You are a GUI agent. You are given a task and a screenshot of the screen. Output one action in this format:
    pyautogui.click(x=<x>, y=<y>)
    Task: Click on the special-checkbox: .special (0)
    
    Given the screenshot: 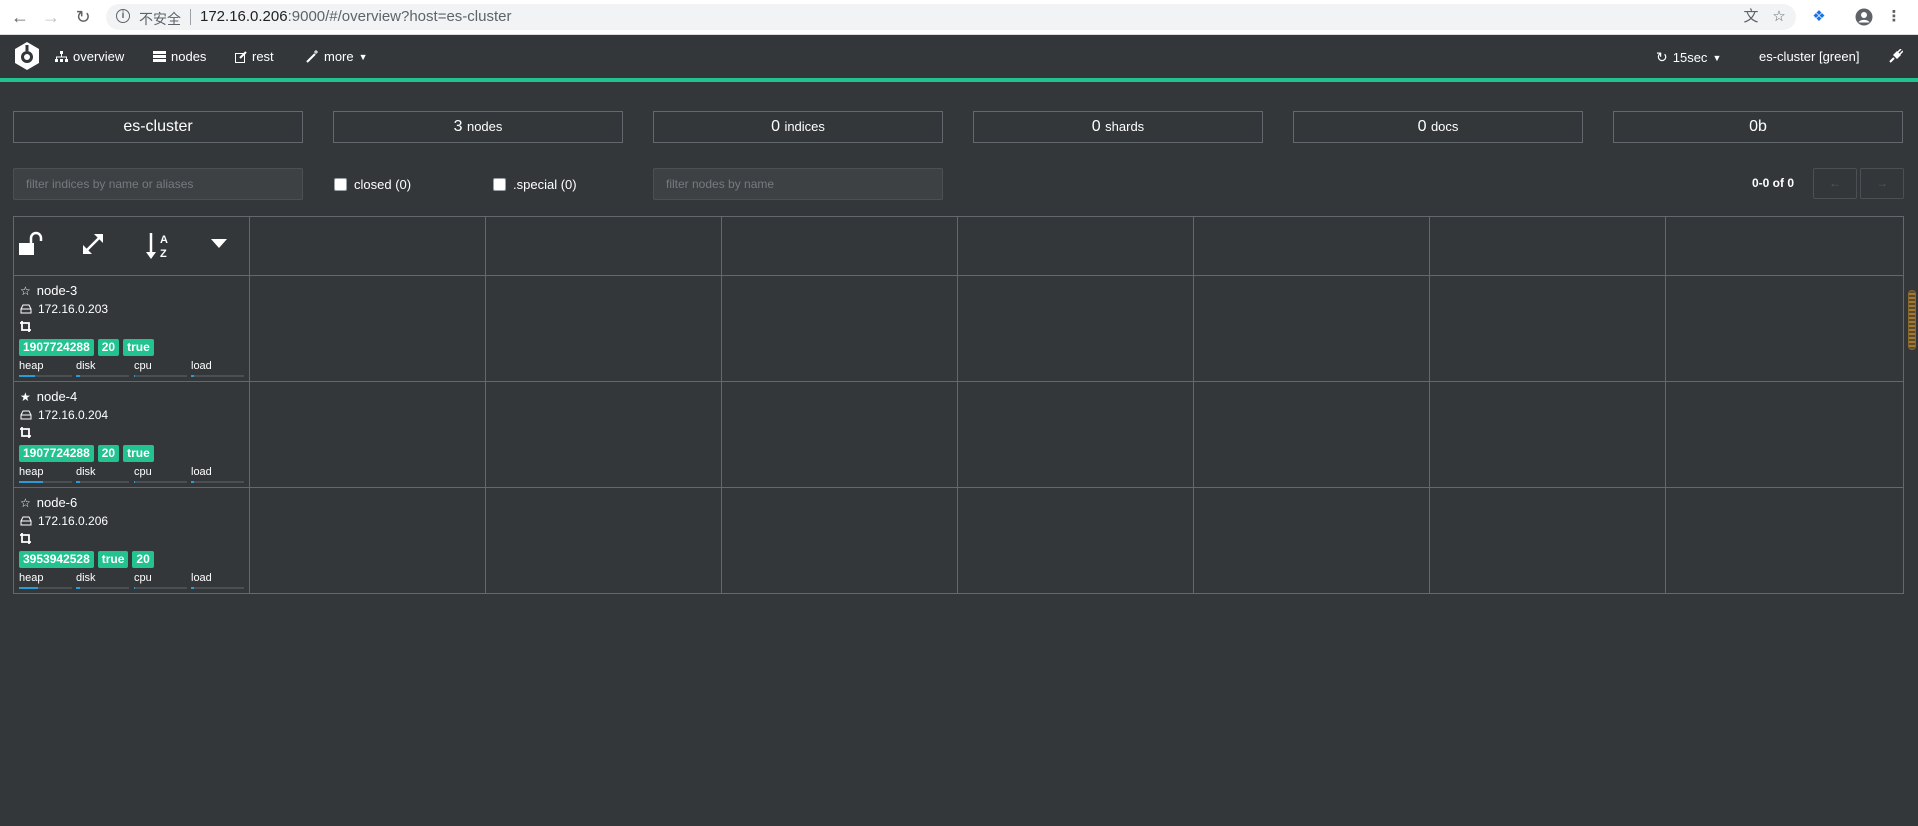 What is the action you would take?
    pyautogui.click(x=535, y=184)
    